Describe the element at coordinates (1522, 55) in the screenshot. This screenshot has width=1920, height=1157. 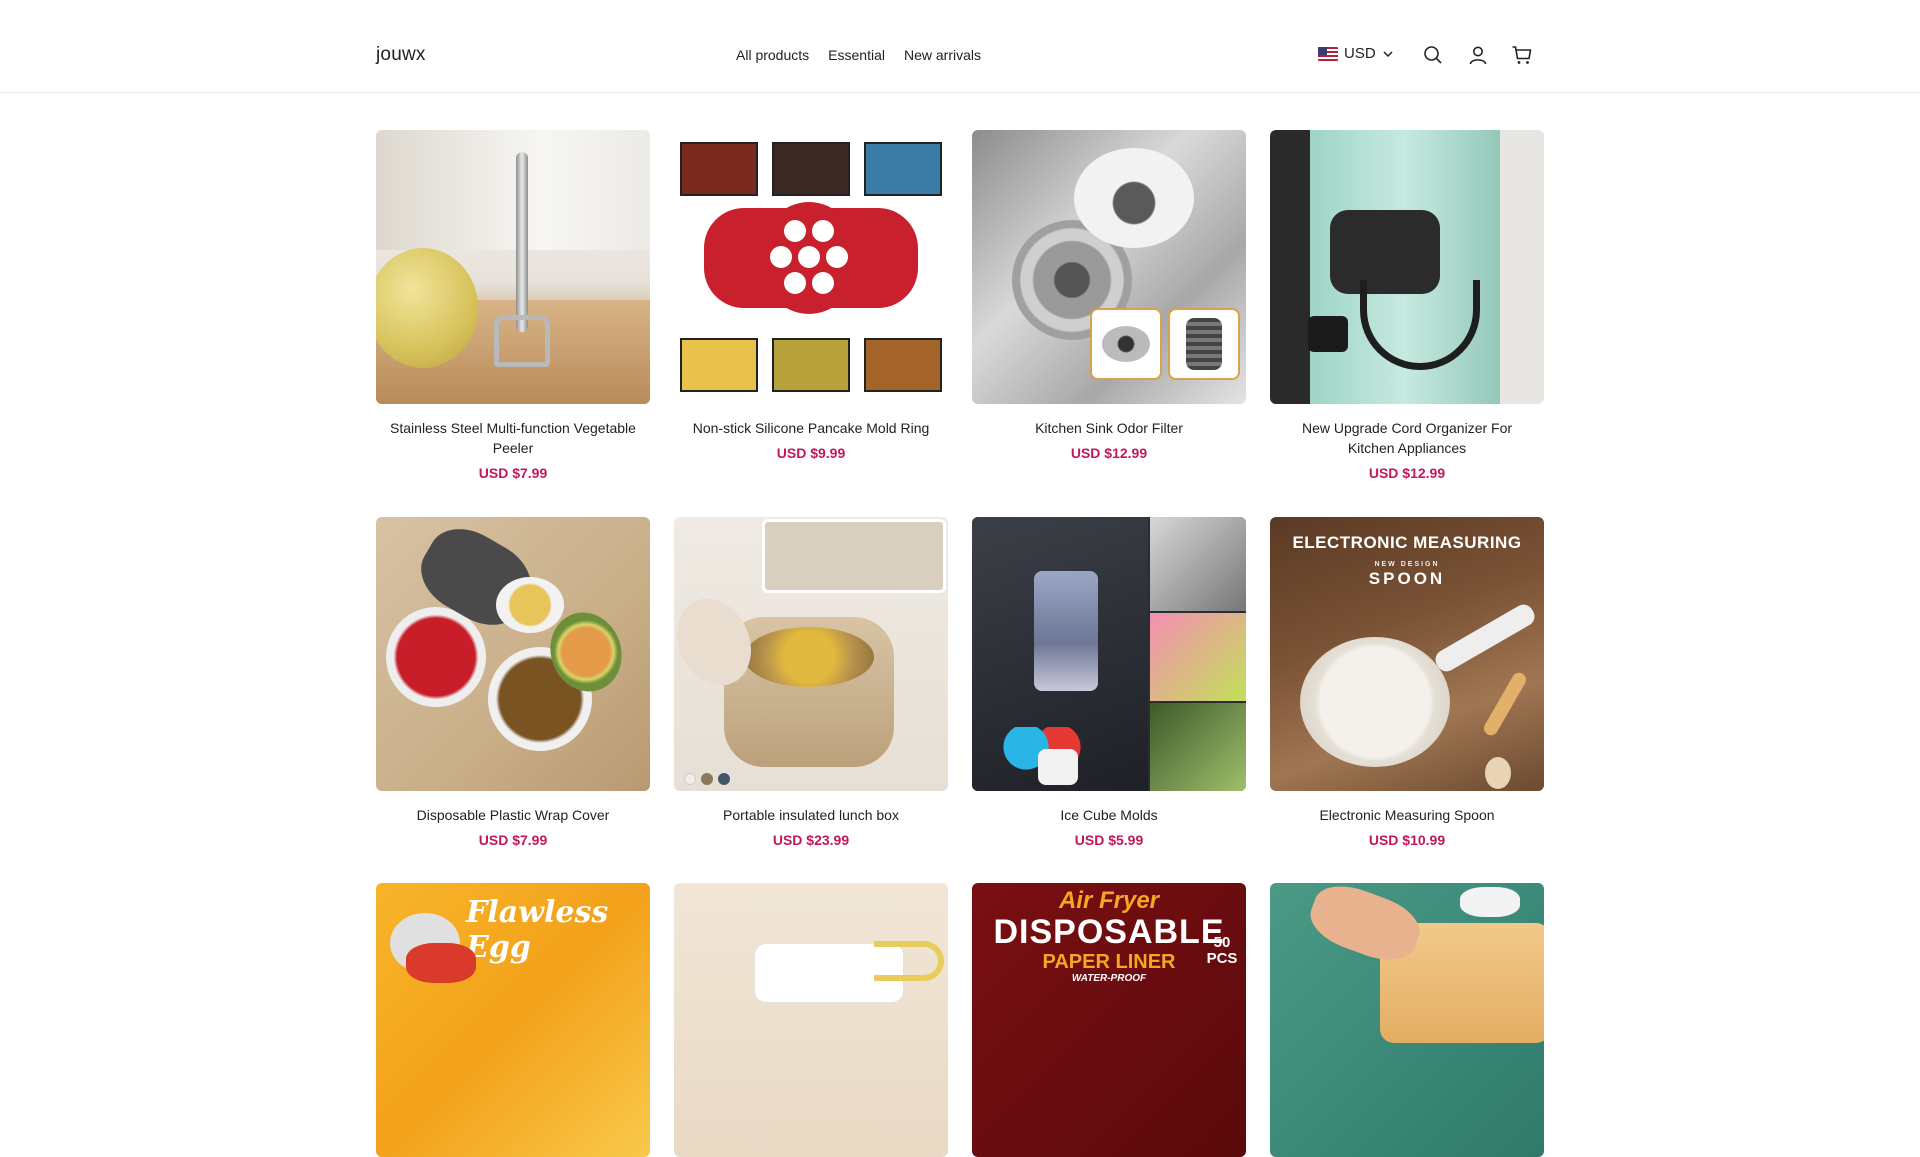
I see `cart-icon` at that location.